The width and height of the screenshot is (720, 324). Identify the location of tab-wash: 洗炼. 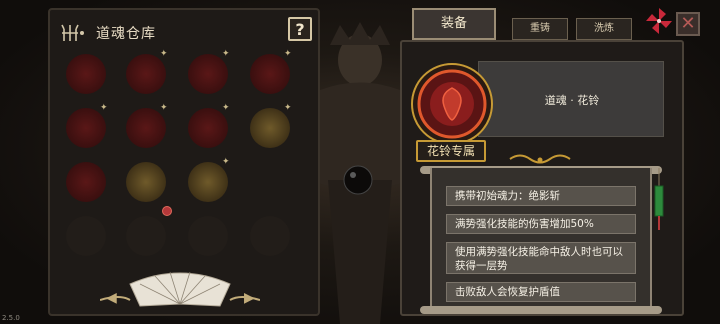
(604, 29).